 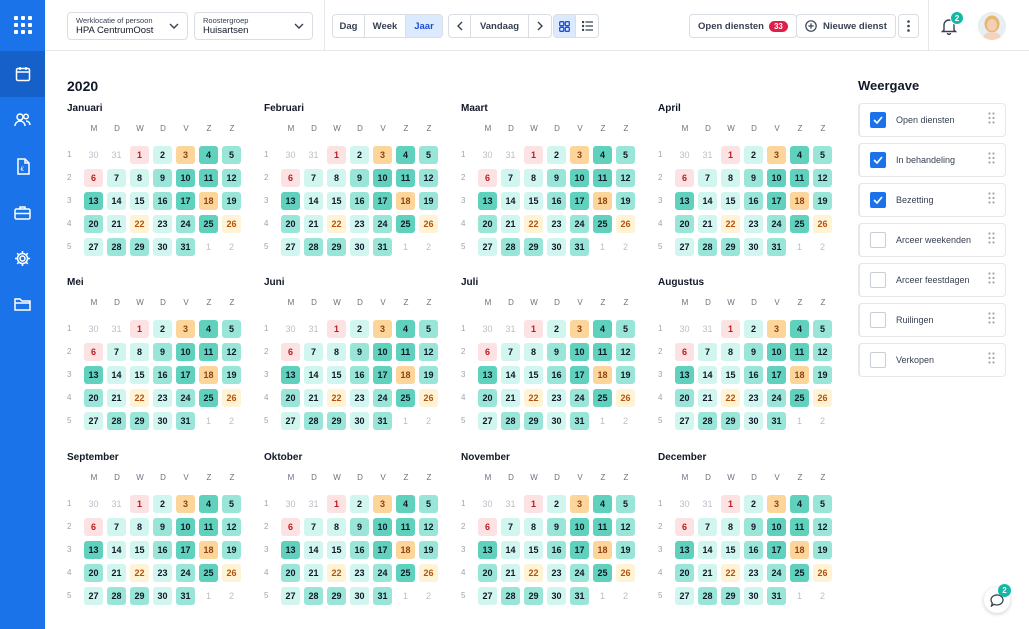 I want to click on day-cell: 25, so click(x=208, y=398).